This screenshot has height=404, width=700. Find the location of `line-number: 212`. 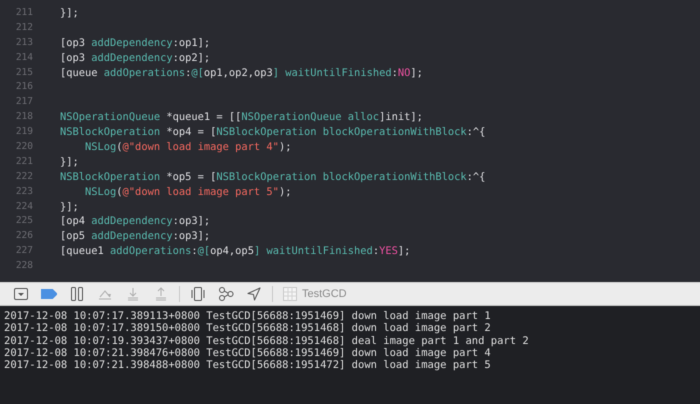

line-number: 212 is located at coordinates (23, 27).